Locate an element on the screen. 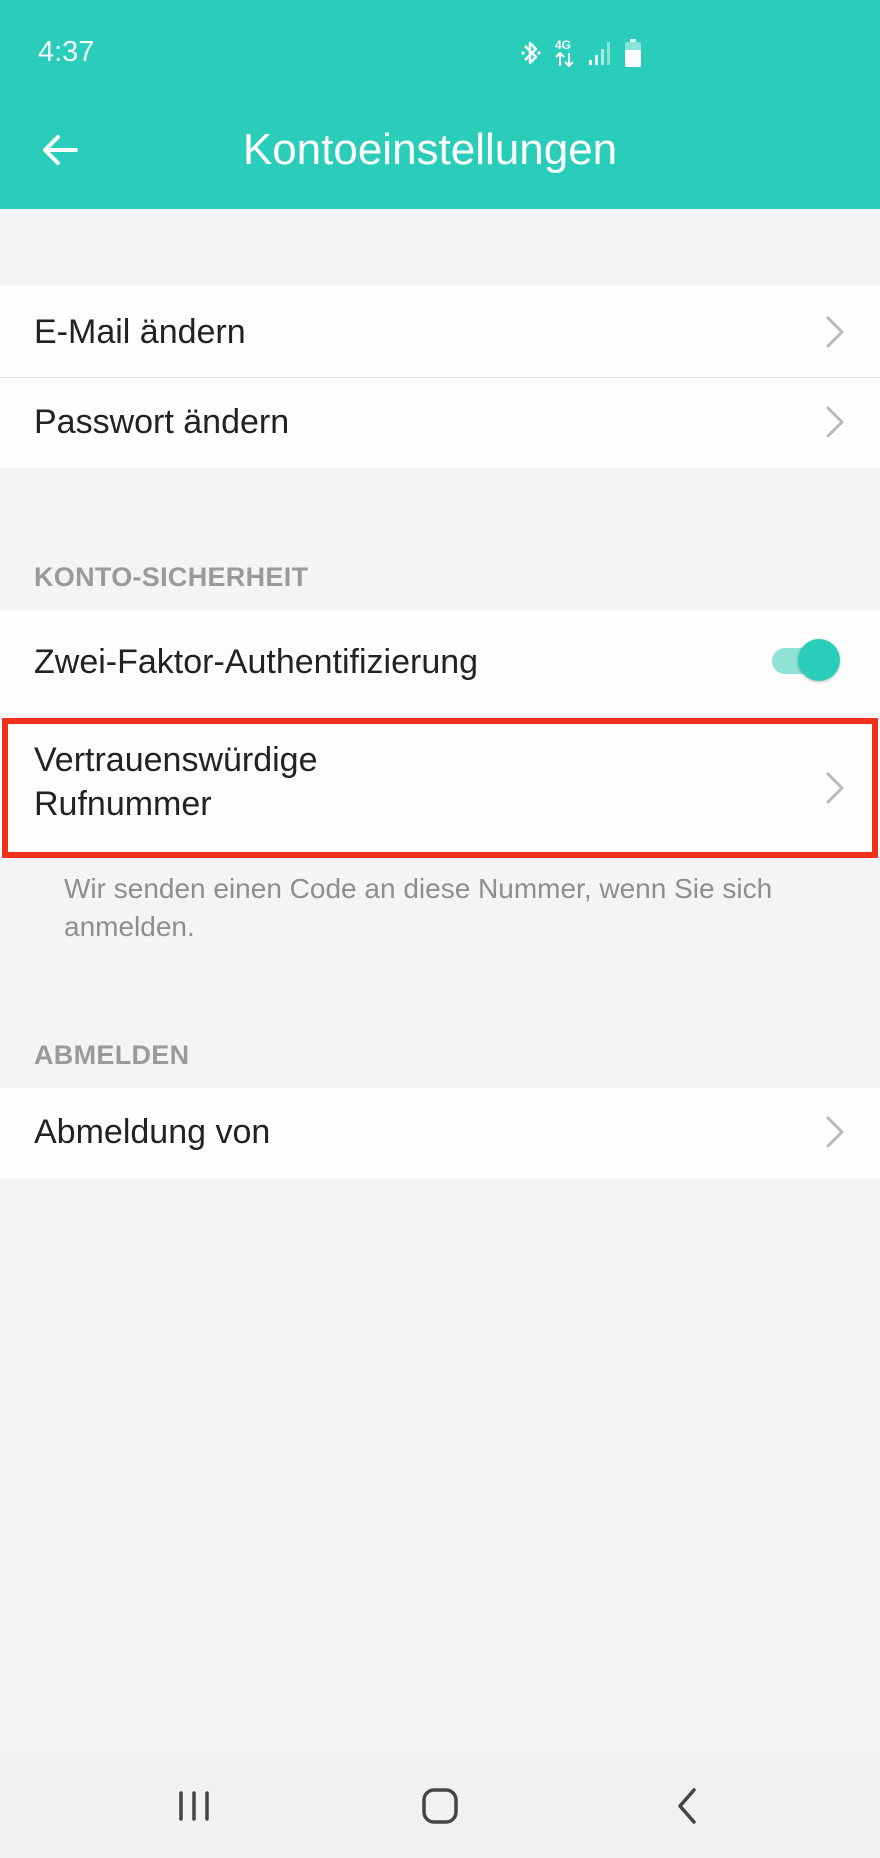 Image resolution: width=880 pixels, height=1858 pixels. change-email-label: E-Mail ändern is located at coordinates (140, 332).